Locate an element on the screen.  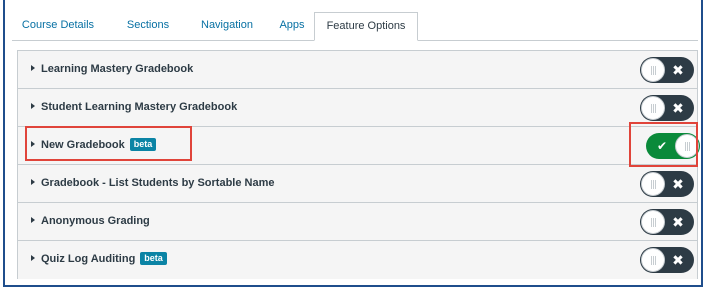
feature-expander: Quiz Log Auditing beta is located at coordinates (99, 259).